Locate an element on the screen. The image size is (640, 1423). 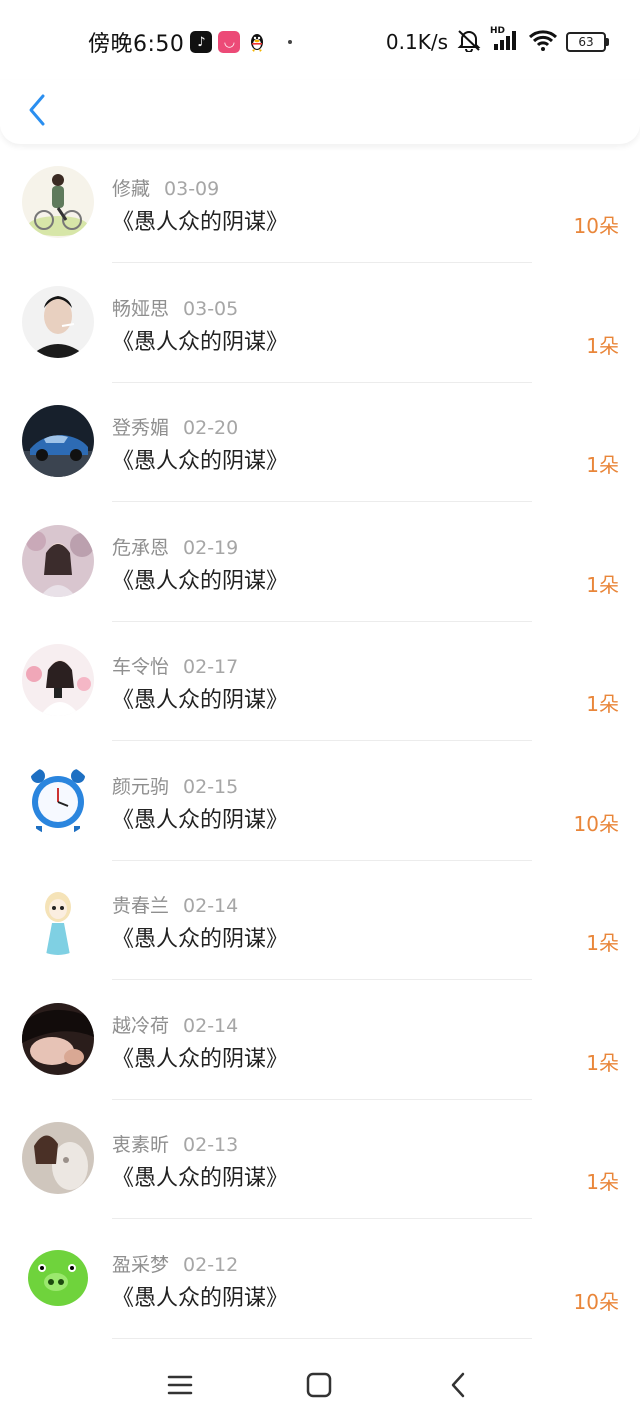
mute-bell-icon is located at coordinates (469, 42).